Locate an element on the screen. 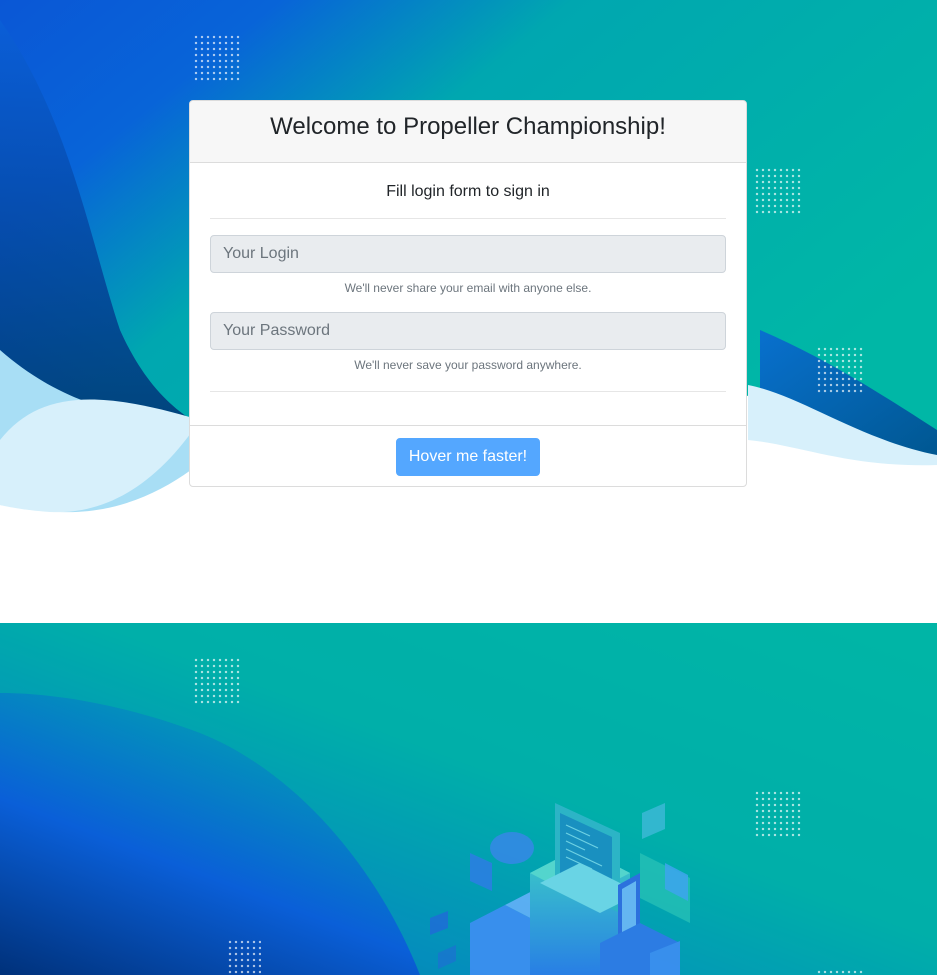 The height and width of the screenshot is (975, 937). card-header: Welcome to Propeller Championship! is located at coordinates (468, 132).